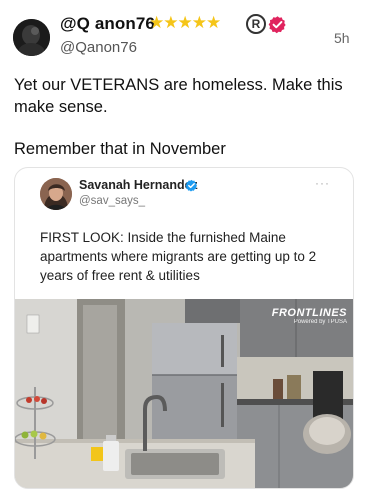  I want to click on tweet-text-line: Remember that in November, so click(120, 149).